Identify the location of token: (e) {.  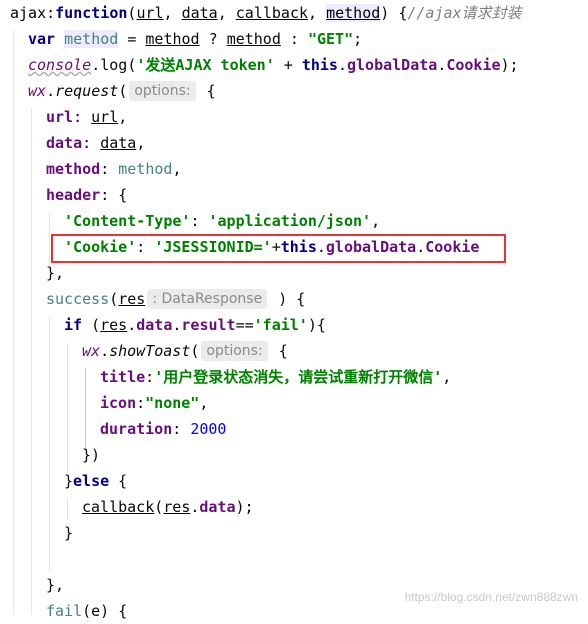
(105, 611).